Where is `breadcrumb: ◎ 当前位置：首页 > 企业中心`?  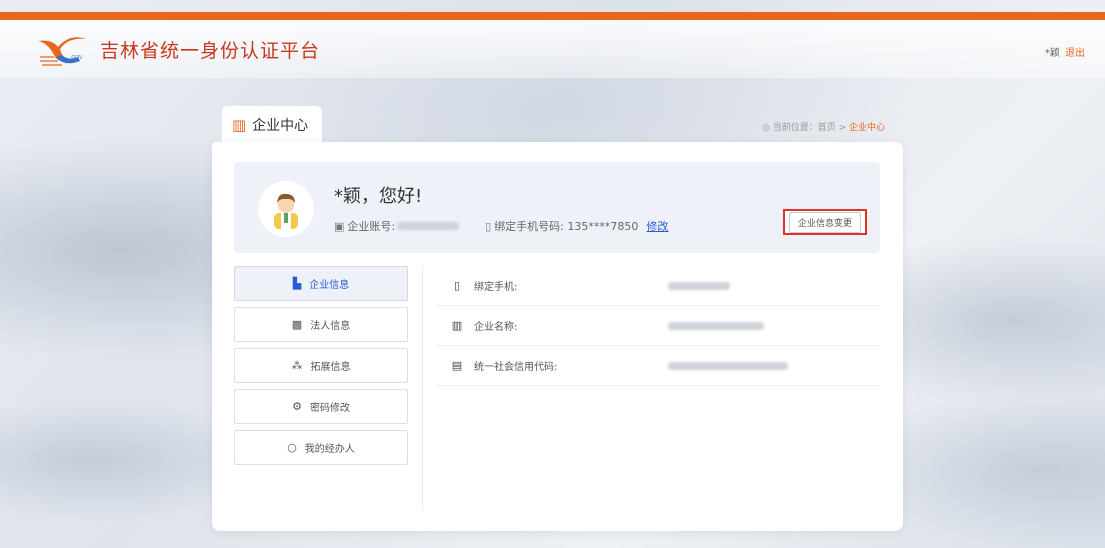
breadcrumb: ◎ 当前位置：首页 > 企业中心 is located at coordinates (823, 126).